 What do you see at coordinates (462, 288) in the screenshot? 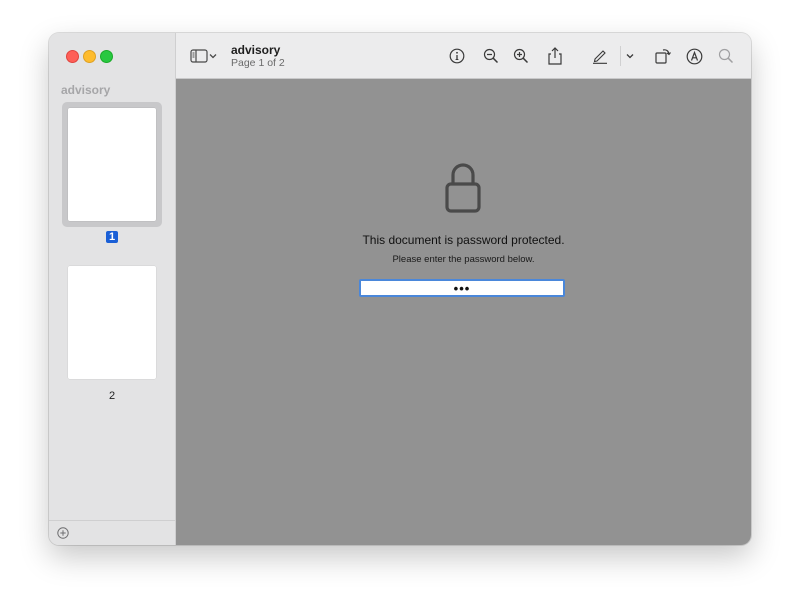
I see `password-field` at bounding box center [462, 288].